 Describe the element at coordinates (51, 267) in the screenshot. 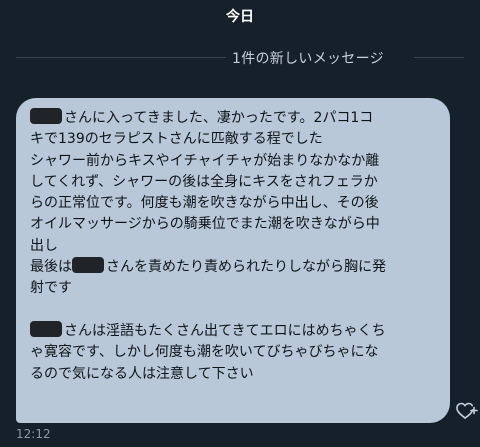

I see `message-text: 最後は` at that location.